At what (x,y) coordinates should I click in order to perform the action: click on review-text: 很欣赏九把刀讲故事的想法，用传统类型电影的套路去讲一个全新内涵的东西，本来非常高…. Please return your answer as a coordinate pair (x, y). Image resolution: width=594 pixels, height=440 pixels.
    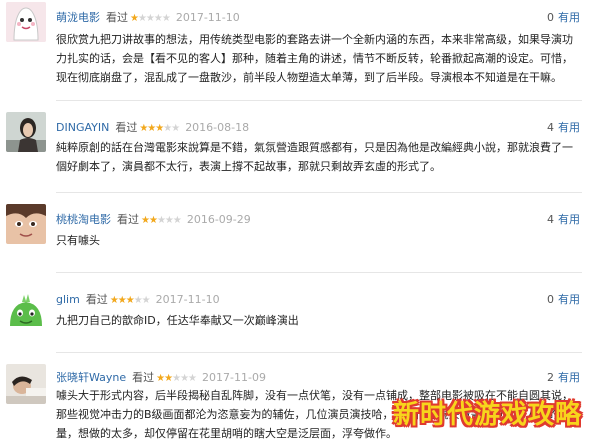
    Looking at the image, I should click on (314, 58).